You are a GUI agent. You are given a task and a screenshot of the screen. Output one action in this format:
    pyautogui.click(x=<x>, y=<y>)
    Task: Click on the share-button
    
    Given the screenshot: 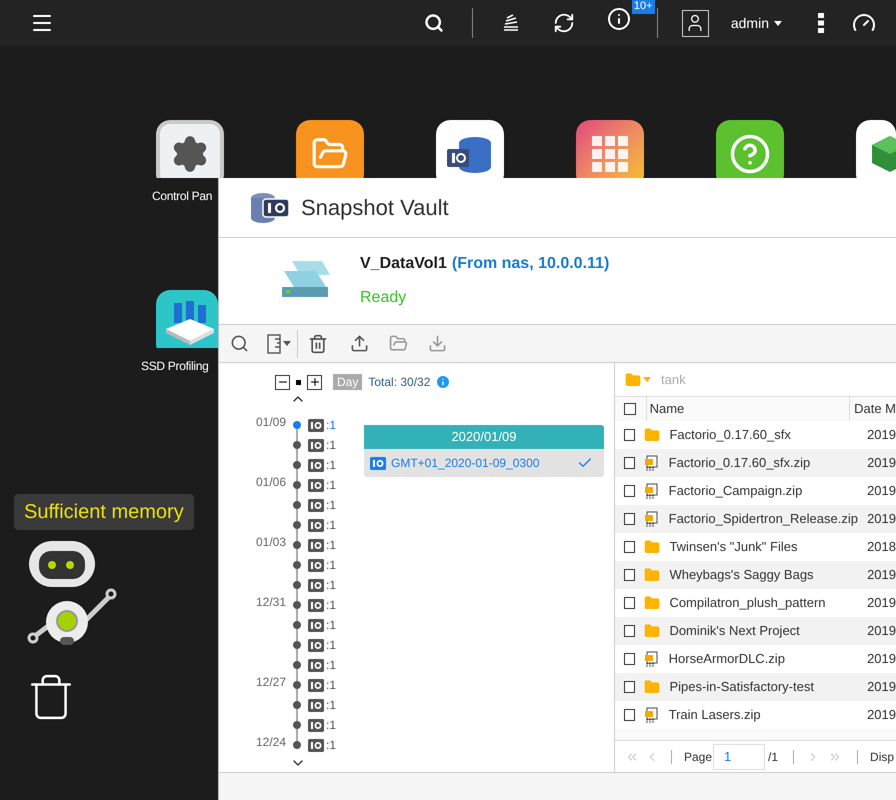 What is the action you would take?
    pyautogui.click(x=359, y=343)
    